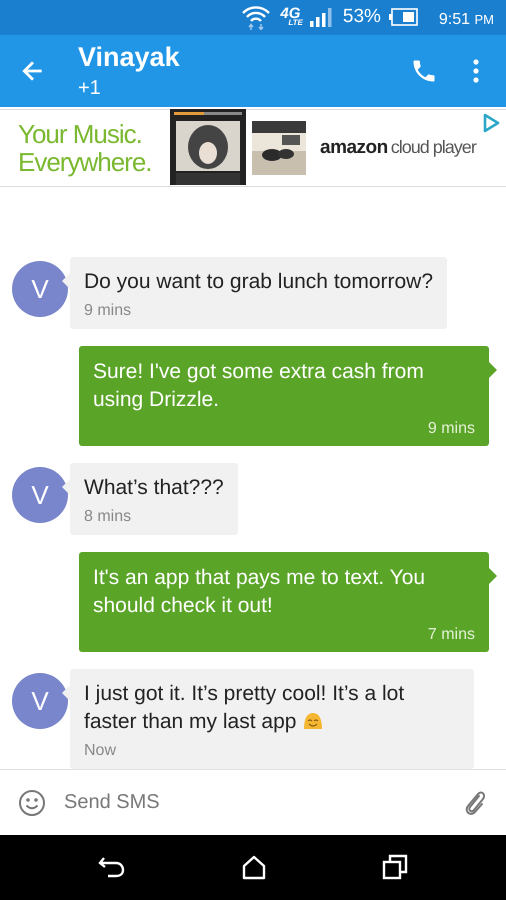 Image resolution: width=506 pixels, height=900 pixels. What do you see at coordinates (259, 592) in the screenshot?
I see `message-text: It's an app that pays me to text. You should check it out!` at bounding box center [259, 592].